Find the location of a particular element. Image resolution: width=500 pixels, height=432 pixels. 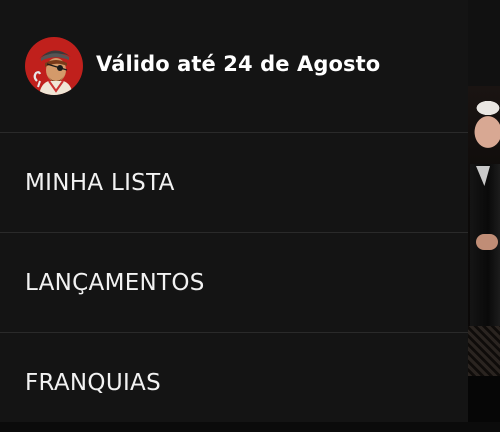

photo-hand is located at coordinates (487, 242).